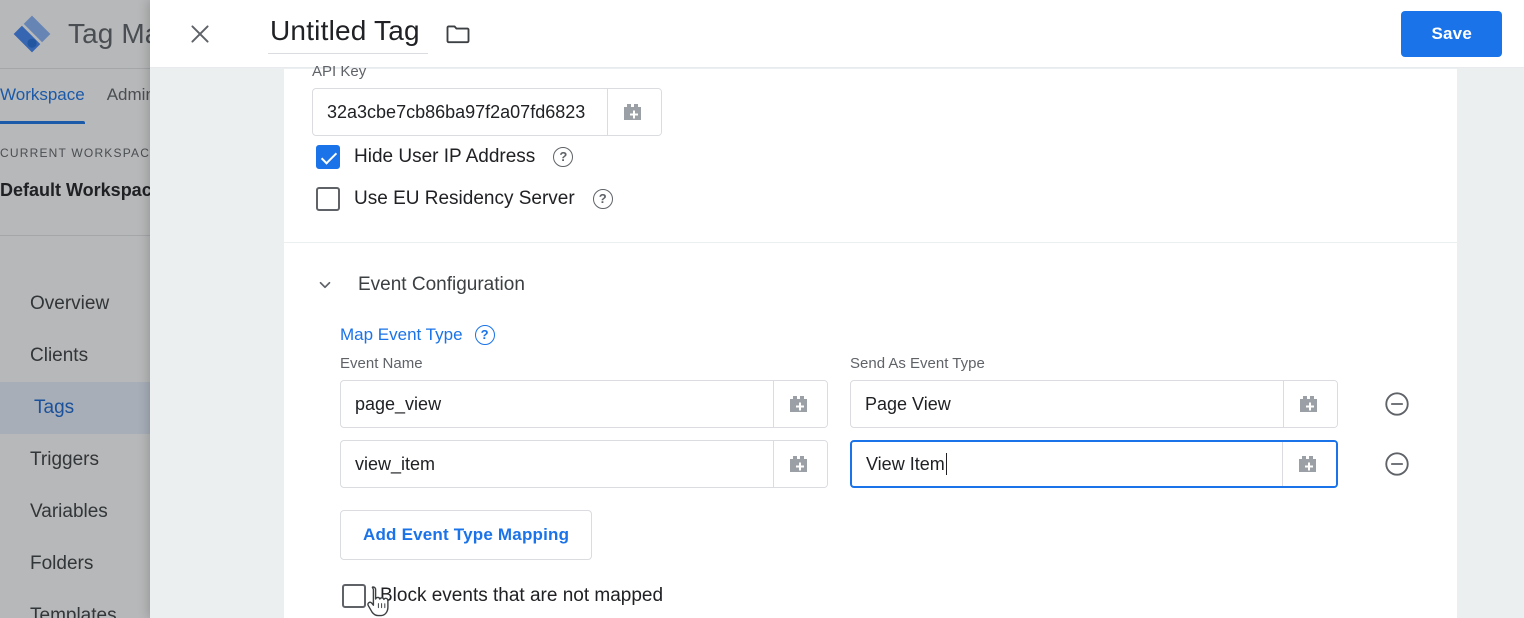 The height and width of the screenshot is (618, 1524). Describe the element at coordinates (917, 363) in the screenshot. I see `column-header-send-as: Send As Event Type` at that location.